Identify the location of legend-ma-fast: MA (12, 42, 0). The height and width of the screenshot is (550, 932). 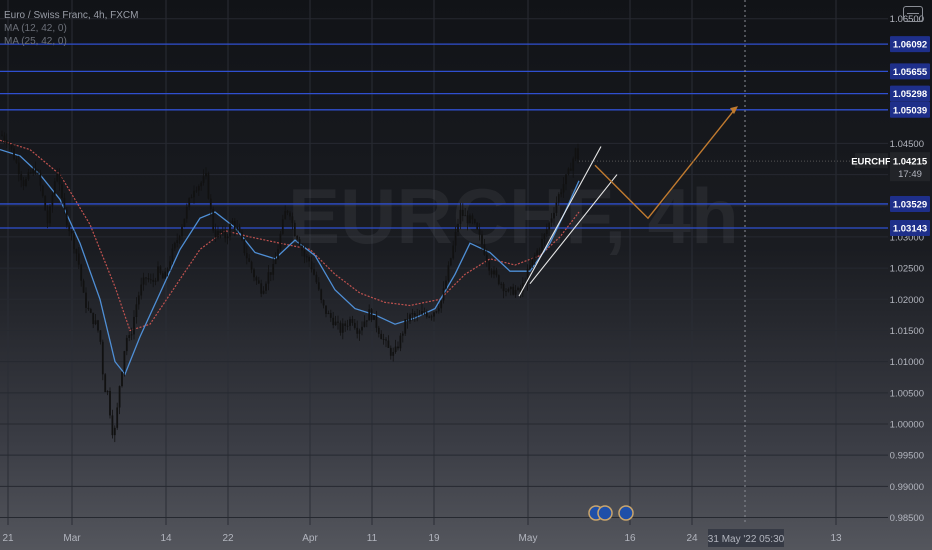
(71, 28).